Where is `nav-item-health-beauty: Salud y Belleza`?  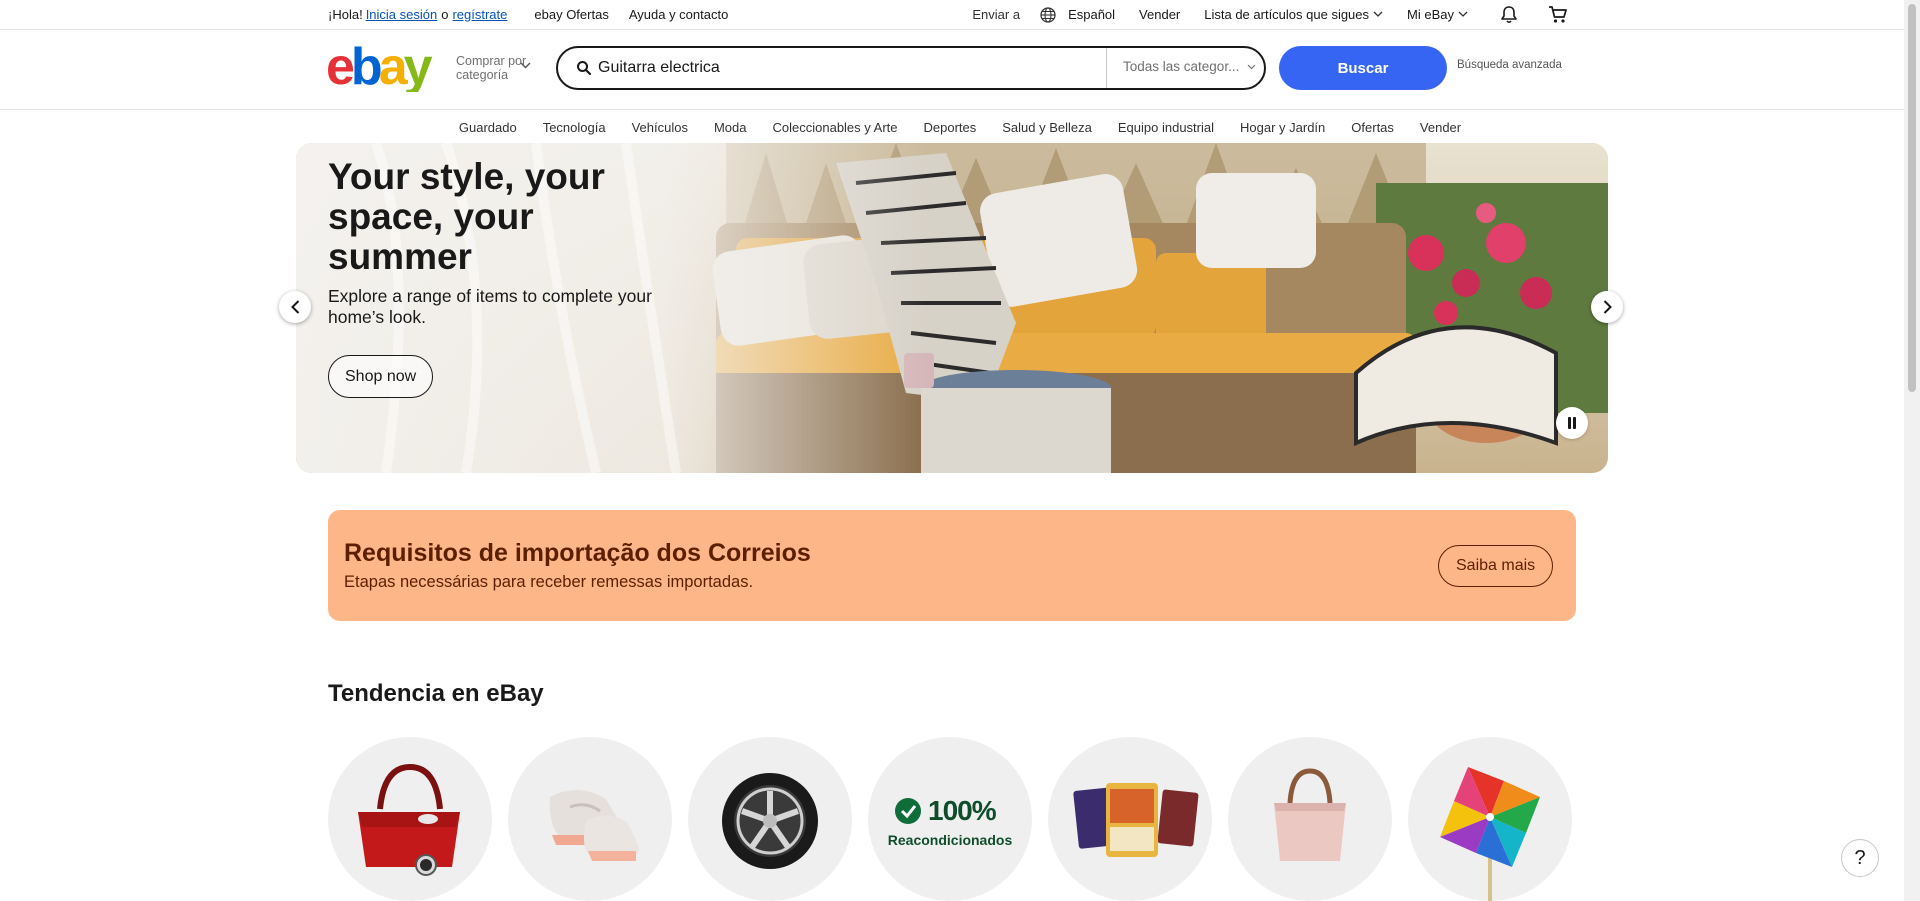
nav-item-health-beauty: Salud y Belleza is located at coordinates (1047, 127).